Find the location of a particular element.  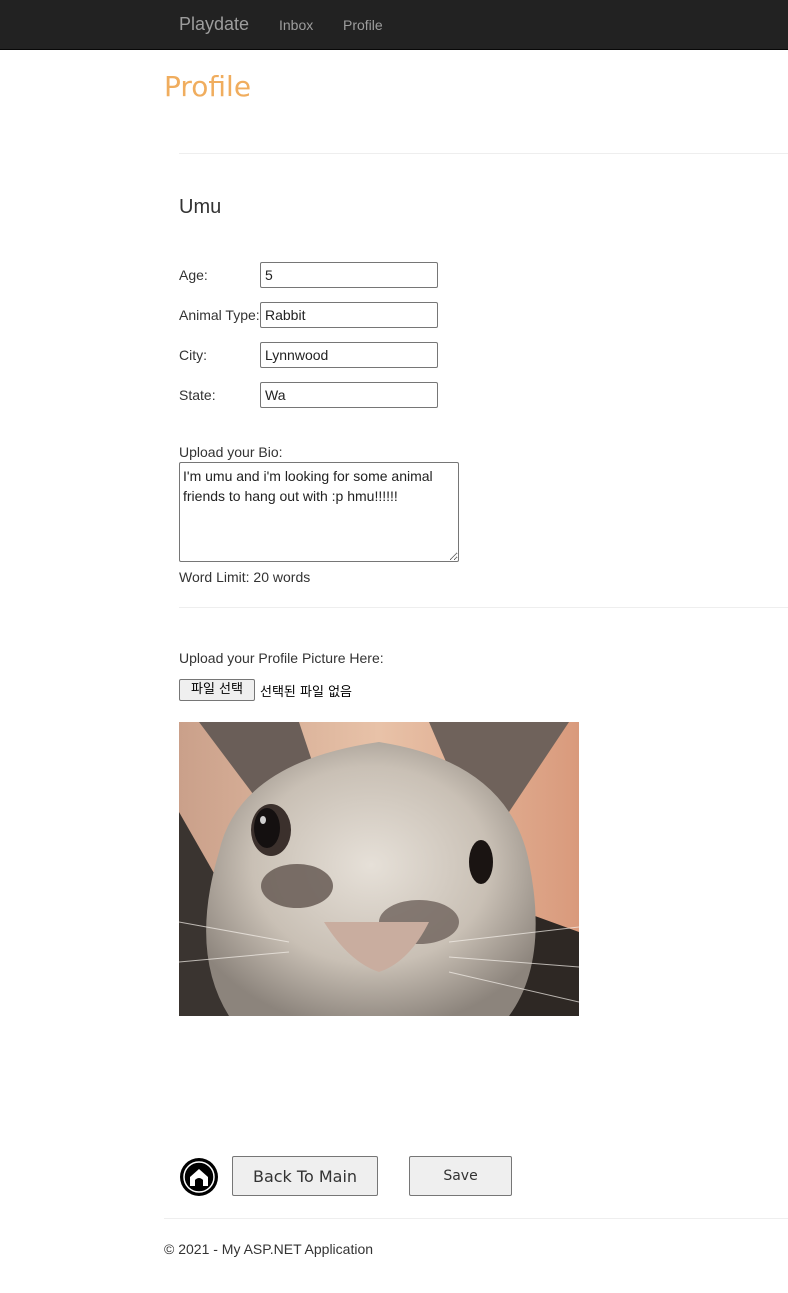

age-input is located at coordinates (349, 275).